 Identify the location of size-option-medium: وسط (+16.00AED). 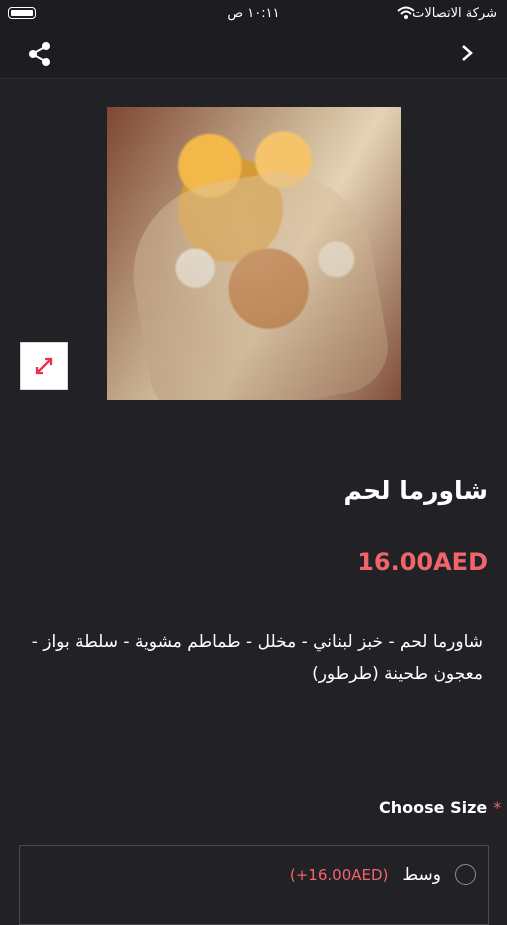
(383, 874).